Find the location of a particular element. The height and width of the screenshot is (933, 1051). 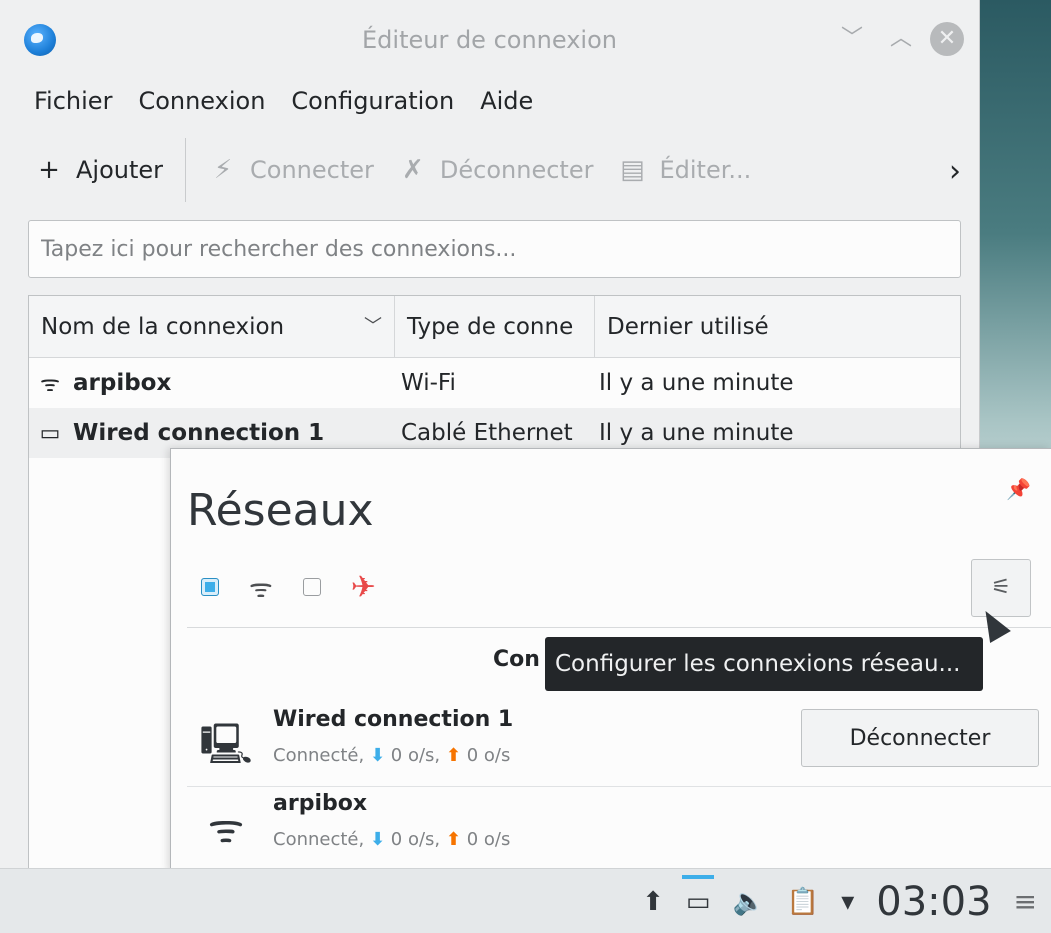

menu-connexion: Connexion is located at coordinates (202, 101).